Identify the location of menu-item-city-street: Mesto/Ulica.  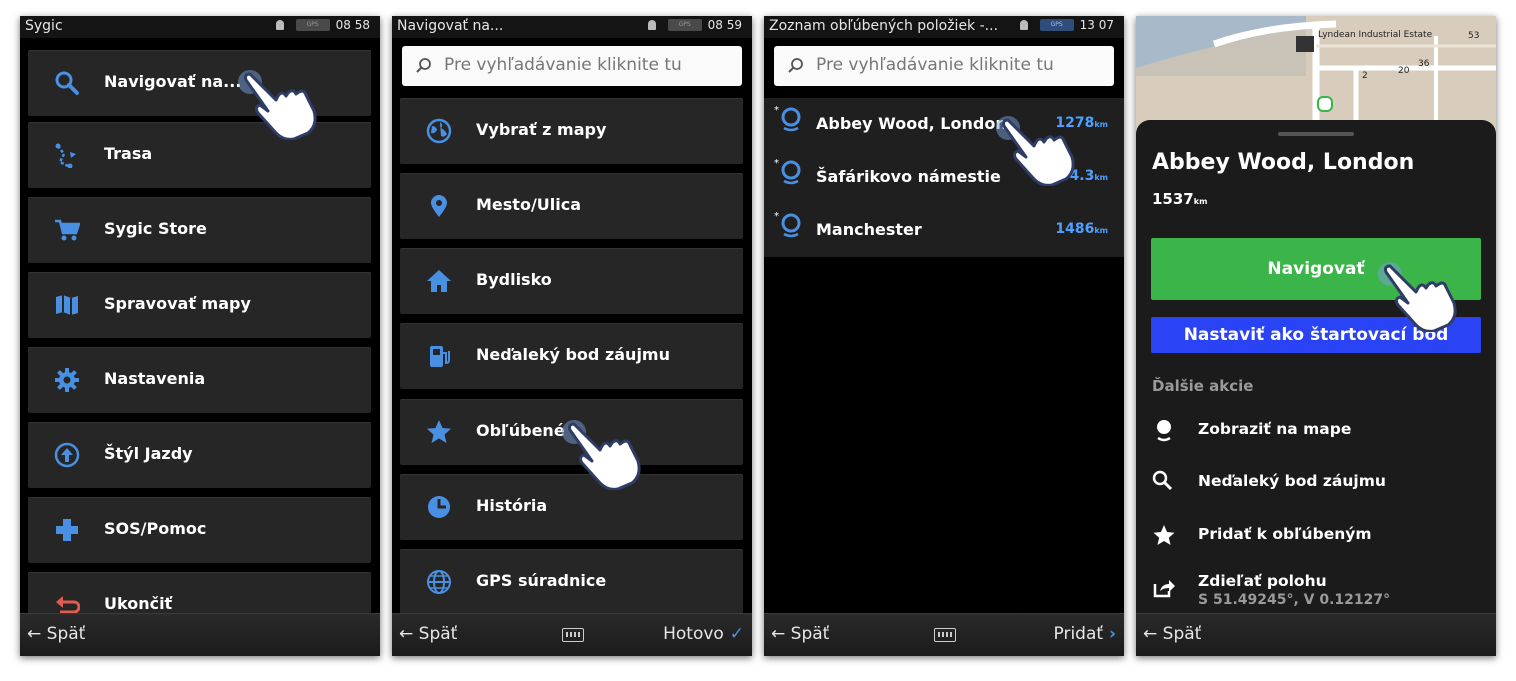
(571, 206).